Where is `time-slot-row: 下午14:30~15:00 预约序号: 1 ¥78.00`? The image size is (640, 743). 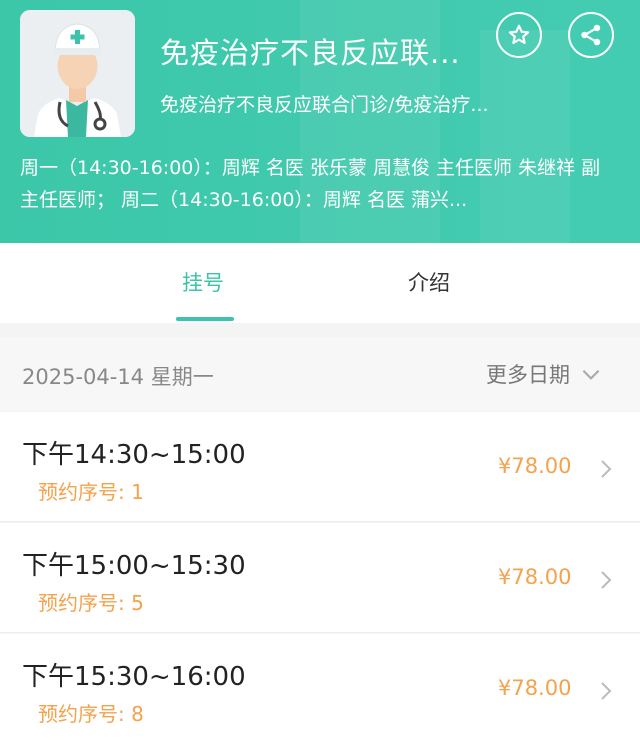
time-slot-row: 下午14:30~15:00 预约序号: 1 ¥78.00 is located at coordinates (320, 467).